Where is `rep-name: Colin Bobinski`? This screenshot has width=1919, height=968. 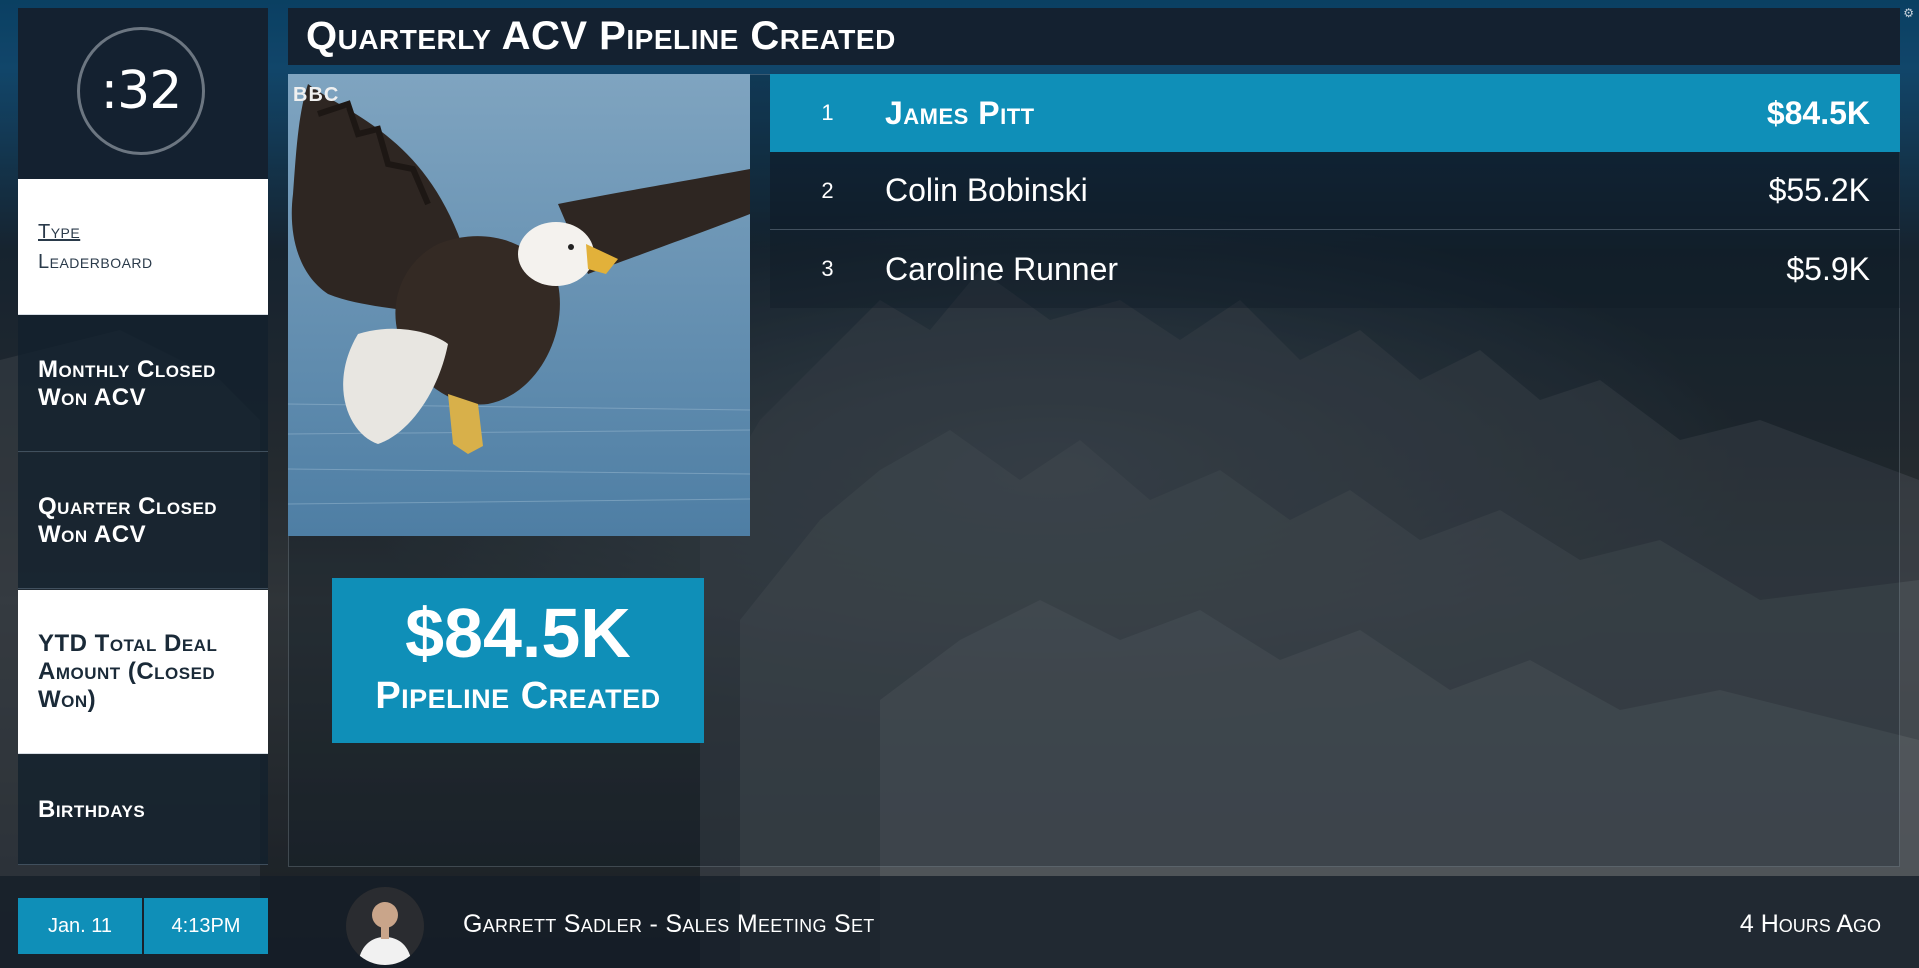
rep-name: Colin Bobinski is located at coordinates (986, 190).